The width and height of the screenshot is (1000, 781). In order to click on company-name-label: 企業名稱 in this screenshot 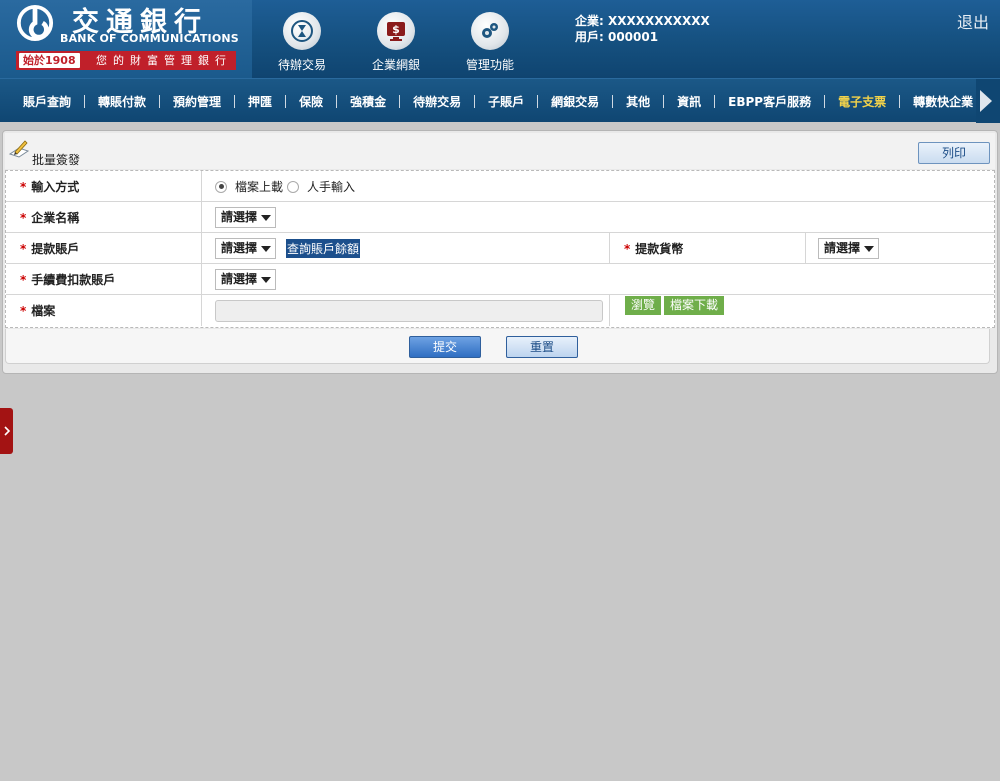, I will do `click(55, 218)`.